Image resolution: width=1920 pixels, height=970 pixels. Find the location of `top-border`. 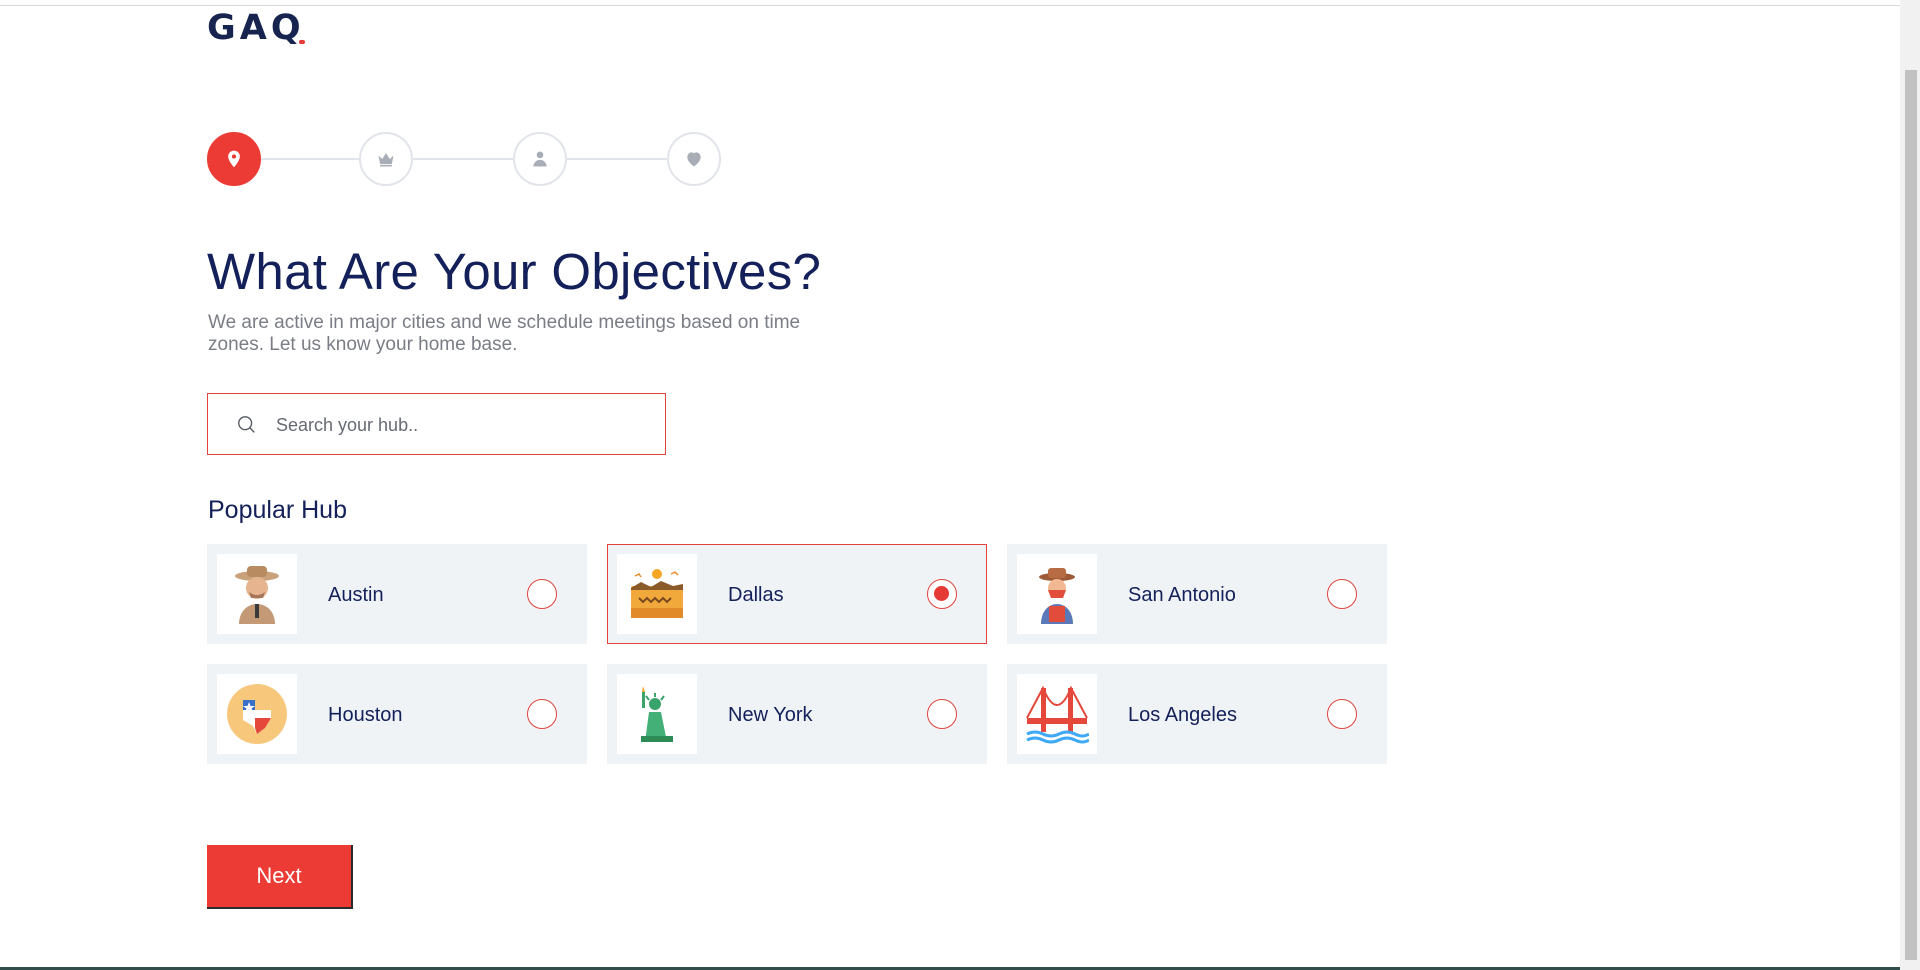

top-border is located at coordinates (950, 3).